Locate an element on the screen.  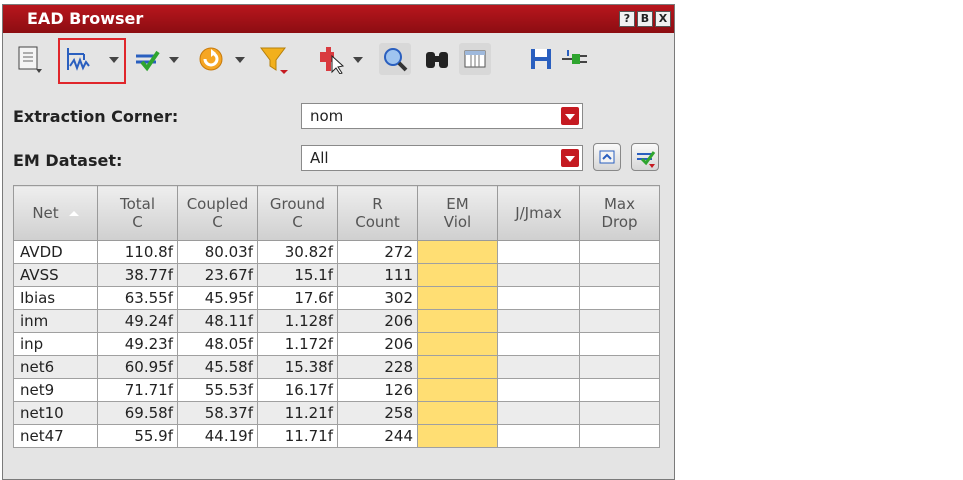
r-count-cell: 206 is located at coordinates (377, 321).